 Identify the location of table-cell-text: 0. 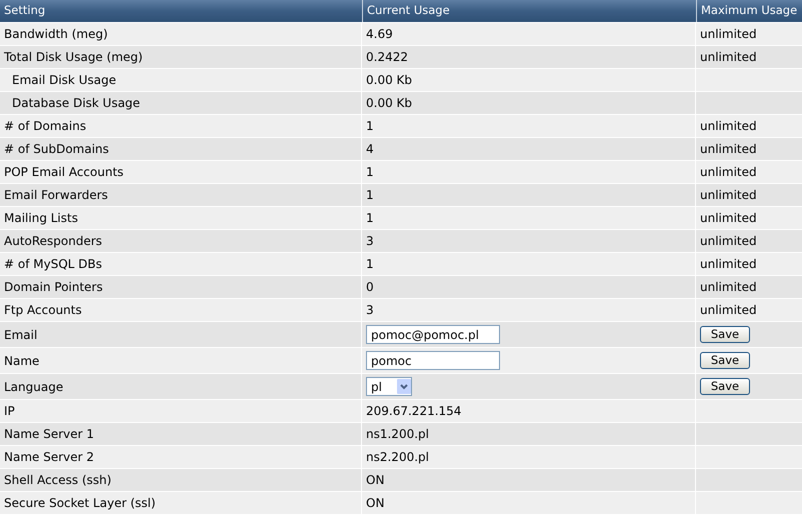
(370, 287).